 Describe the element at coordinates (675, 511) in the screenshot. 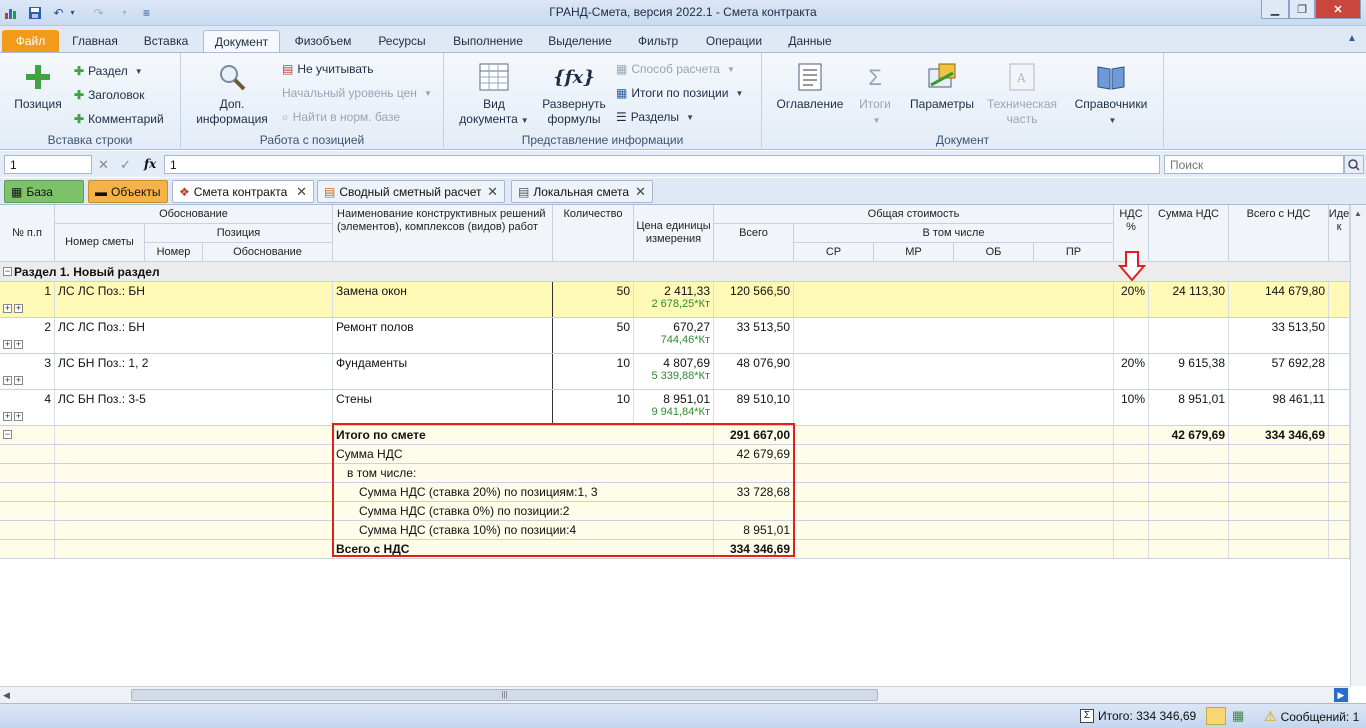

I see `summary-row: Сумма НДС (ставка 0%) по позиции:2` at that location.